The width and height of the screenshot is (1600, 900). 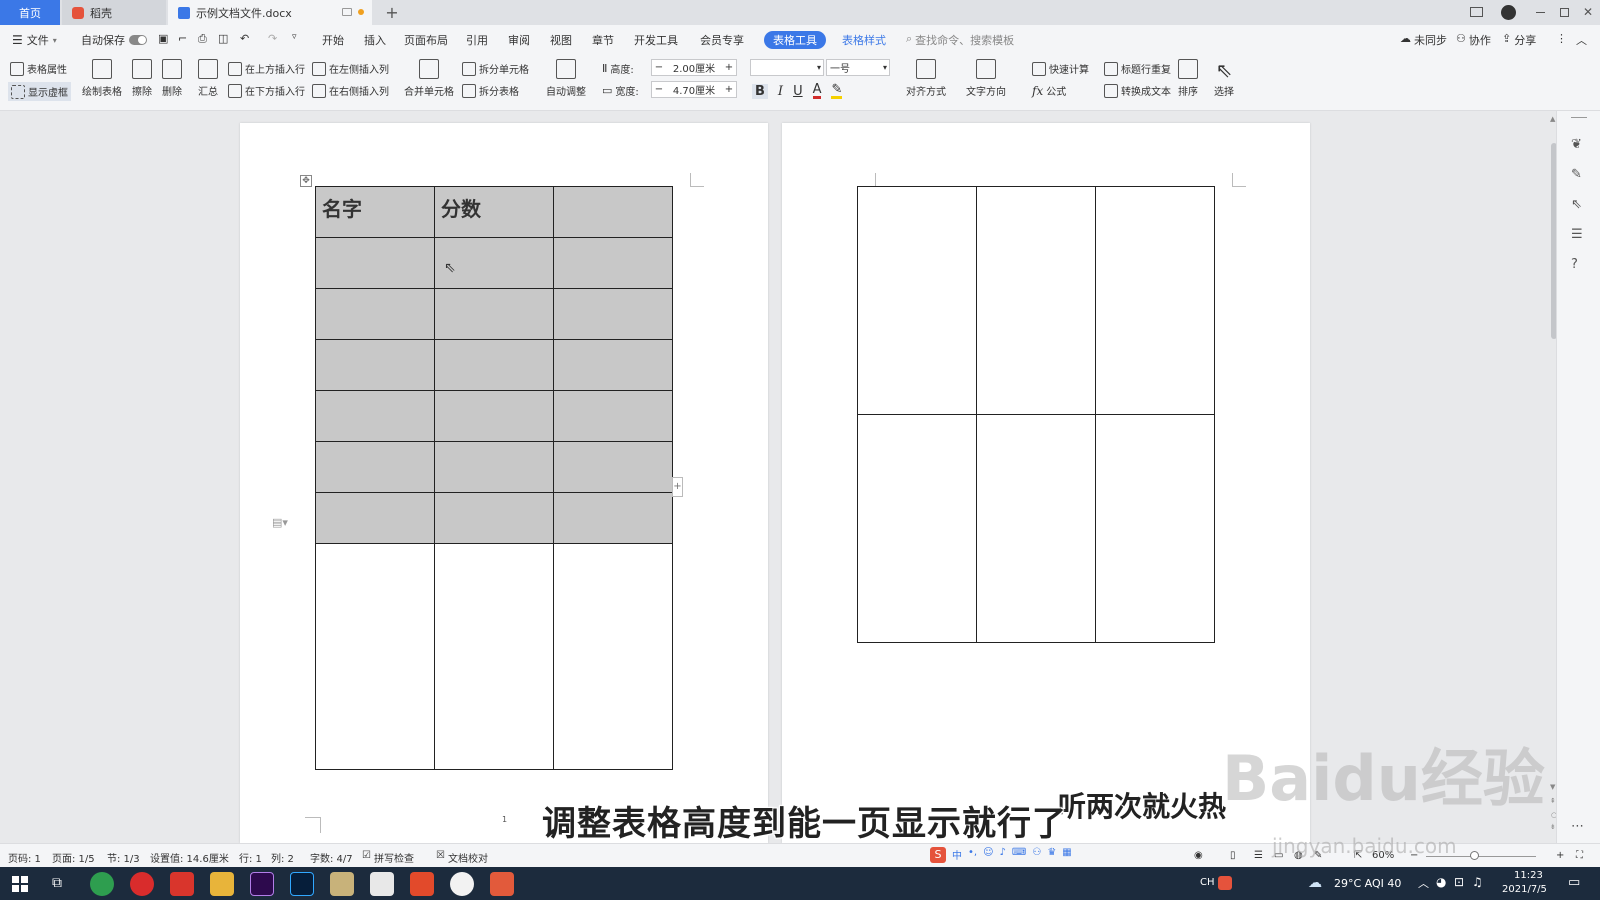 I want to click on document-table-1: 名字 分数, so click(x=494, y=478).